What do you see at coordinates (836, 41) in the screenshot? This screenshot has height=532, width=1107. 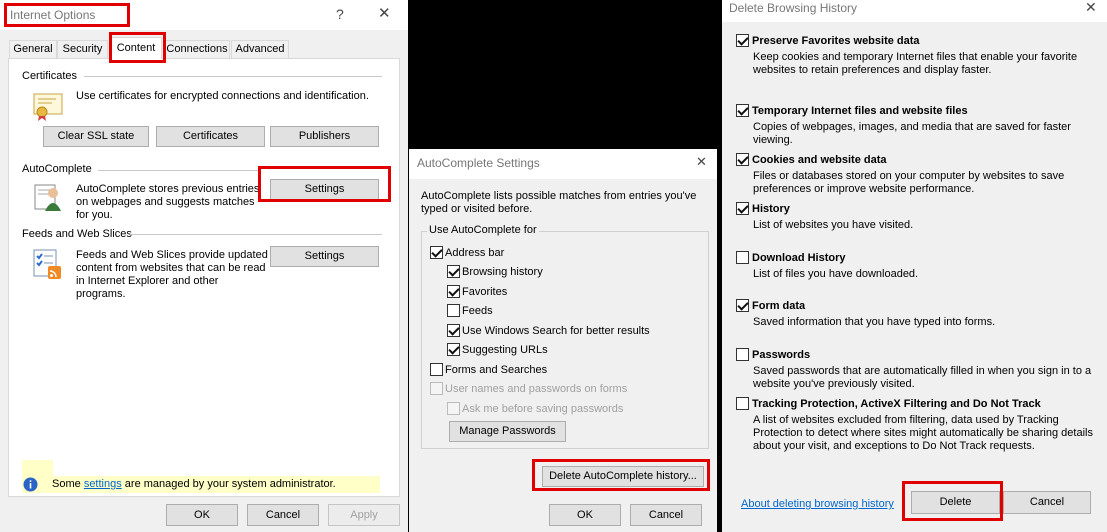 I see `delete-option-label: Preserve Favorites website data` at bounding box center [836, 41].